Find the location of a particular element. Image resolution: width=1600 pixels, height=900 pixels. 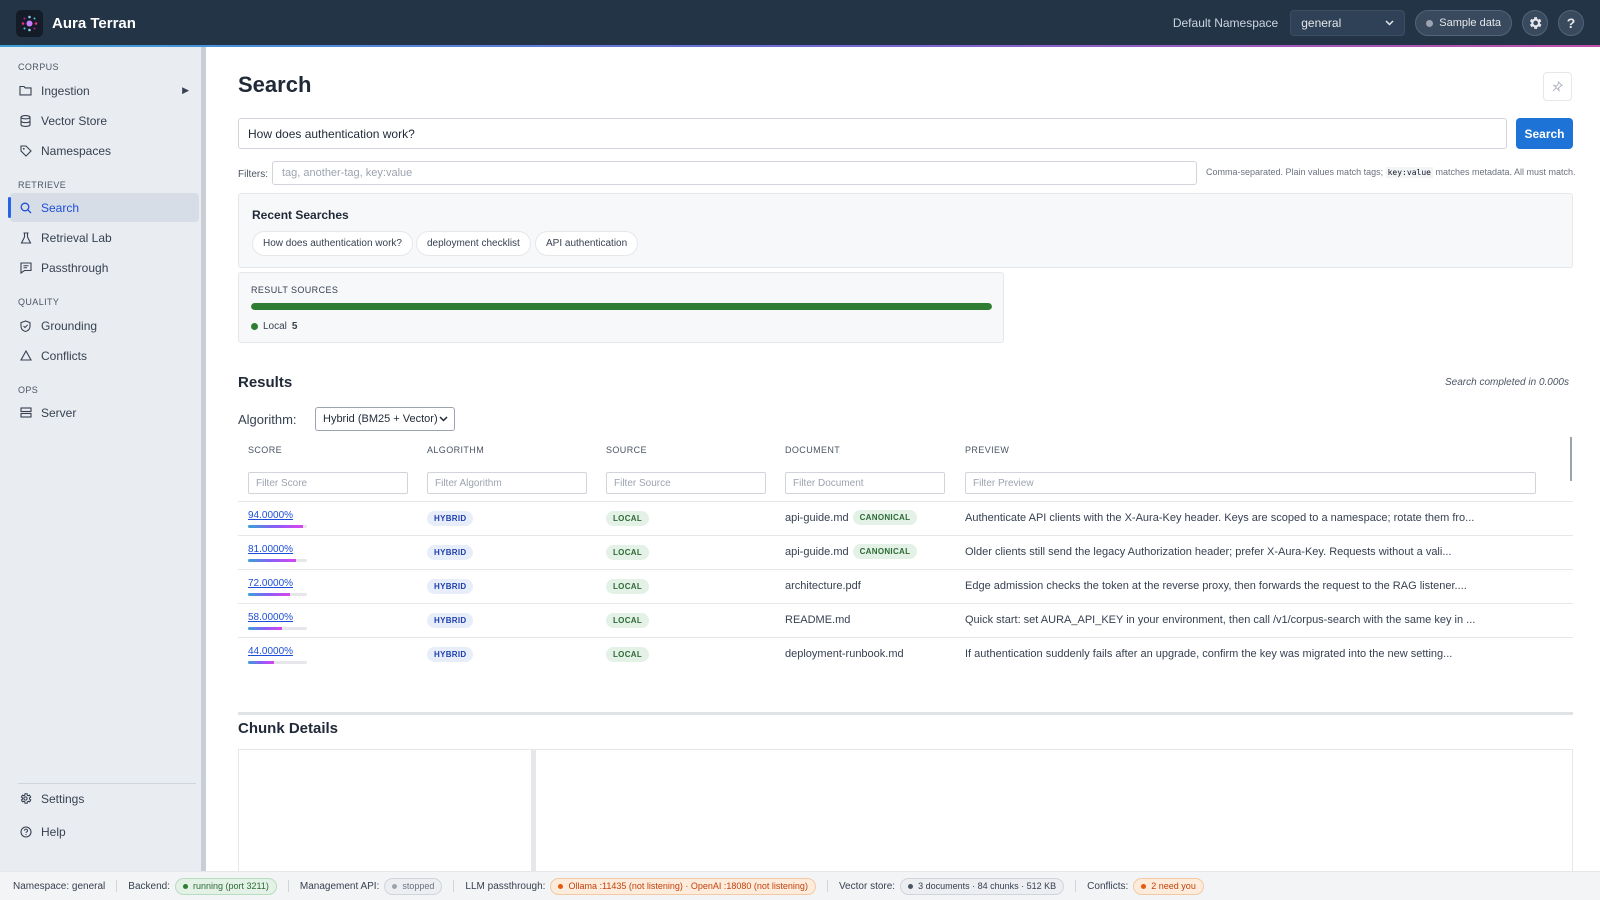

column-header-source: SOURCE is located at coordinates (626, 450).